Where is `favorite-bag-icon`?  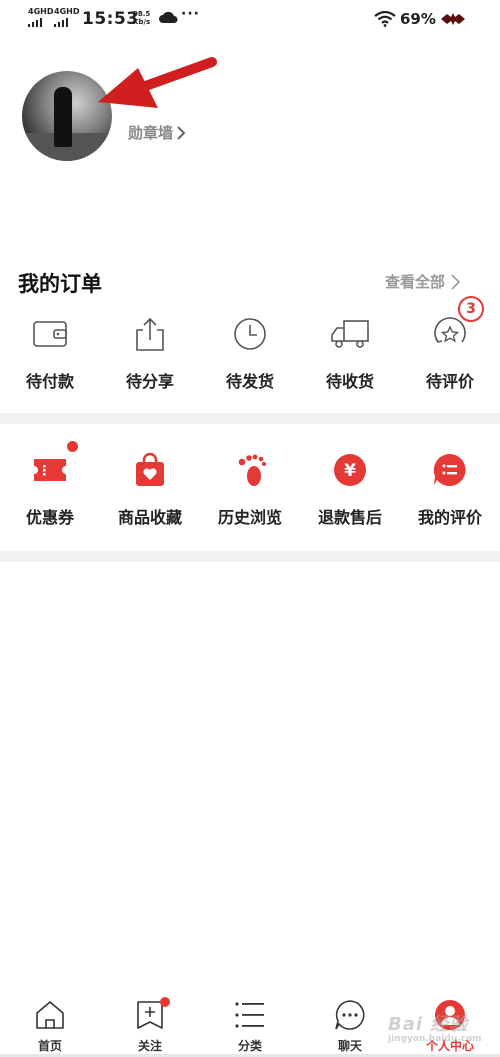 favorite-bag-icon is located at coordinates (150, 469).